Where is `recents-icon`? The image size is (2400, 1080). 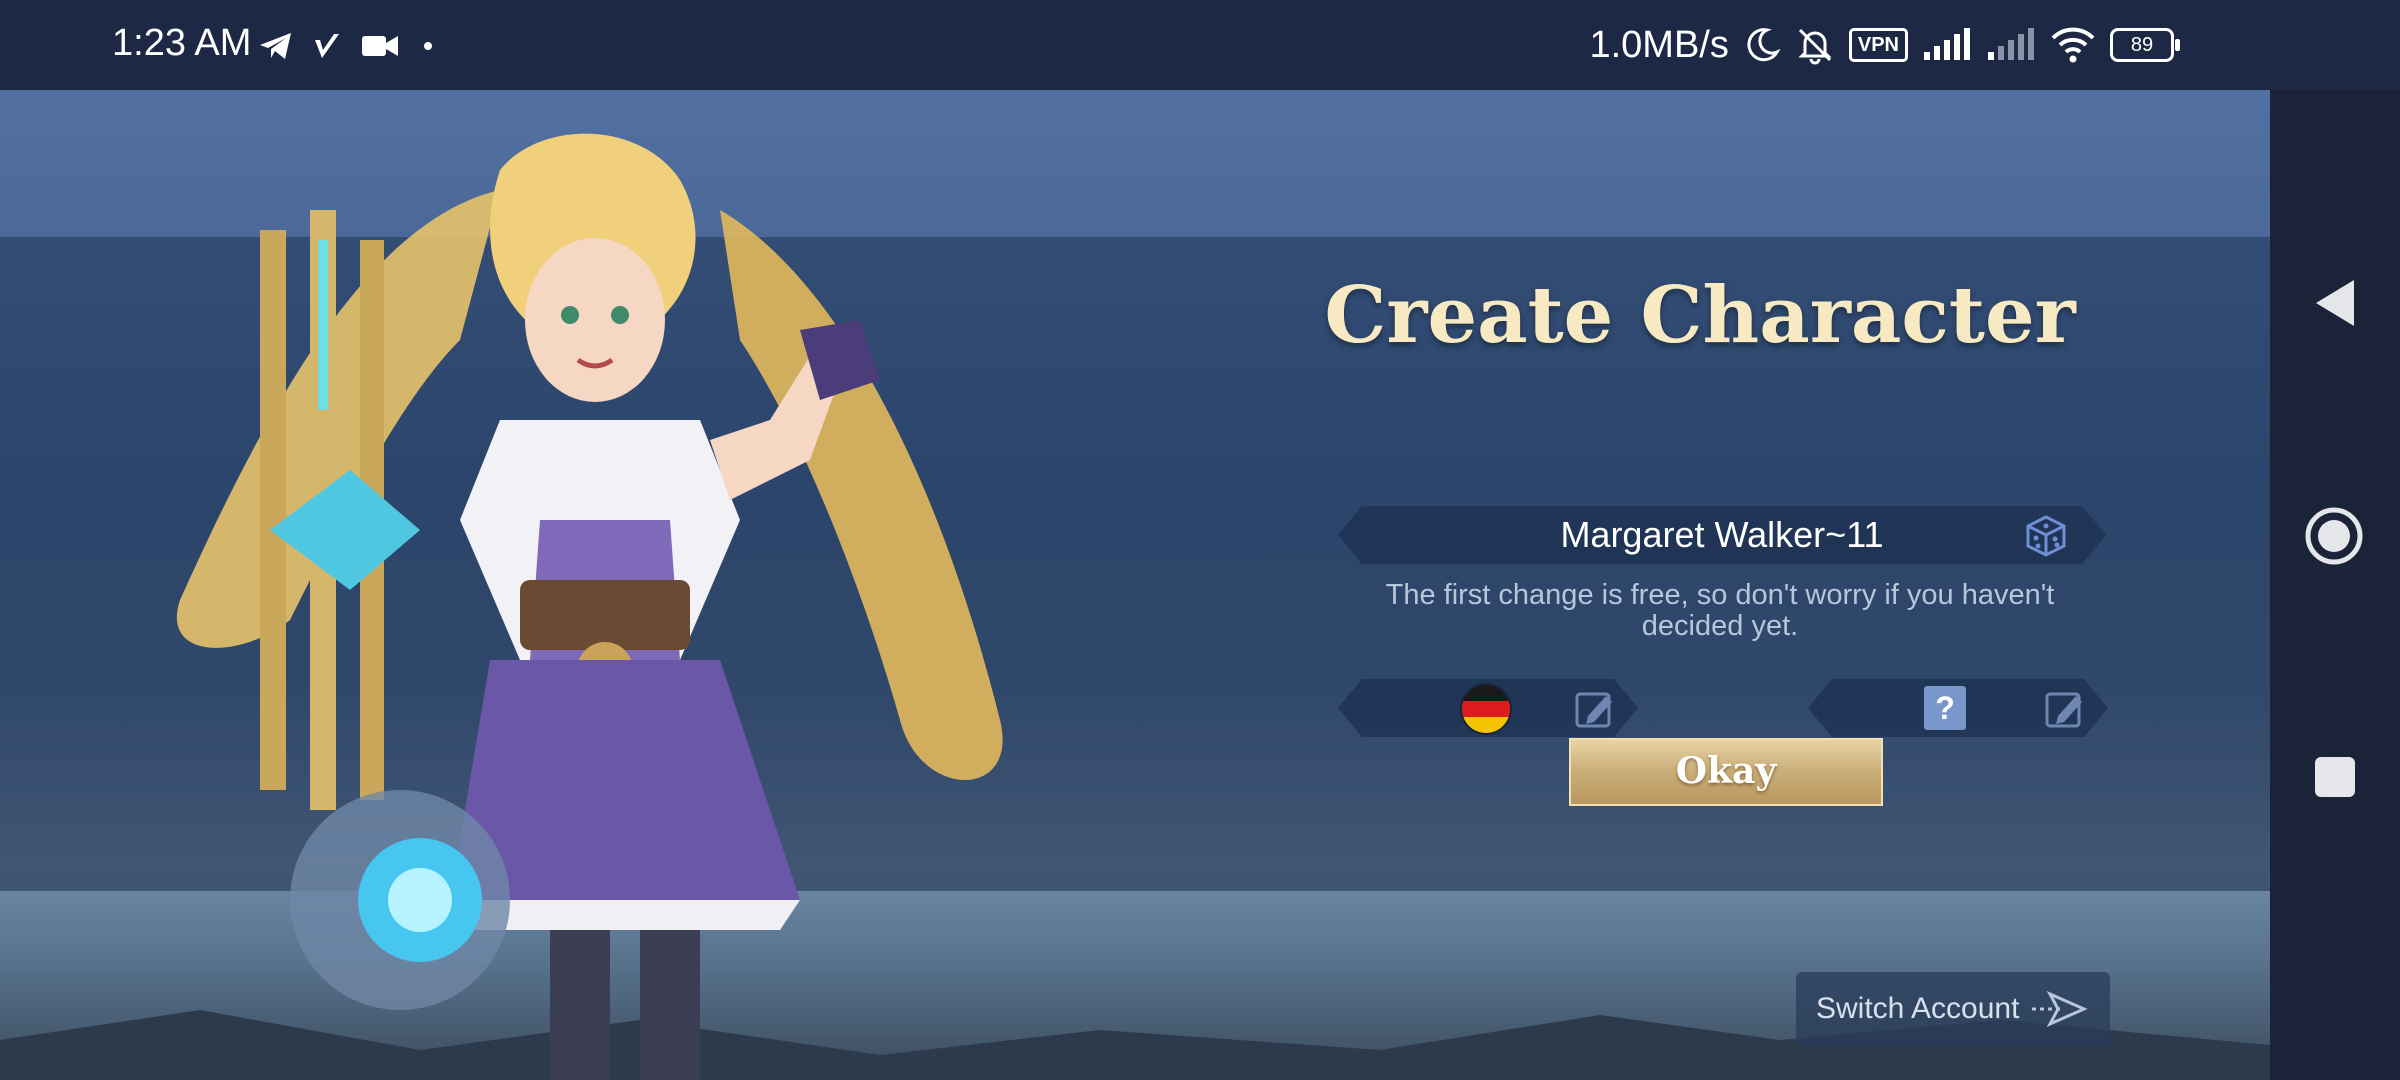 recents-icon is located at coordinates (2335, 777).